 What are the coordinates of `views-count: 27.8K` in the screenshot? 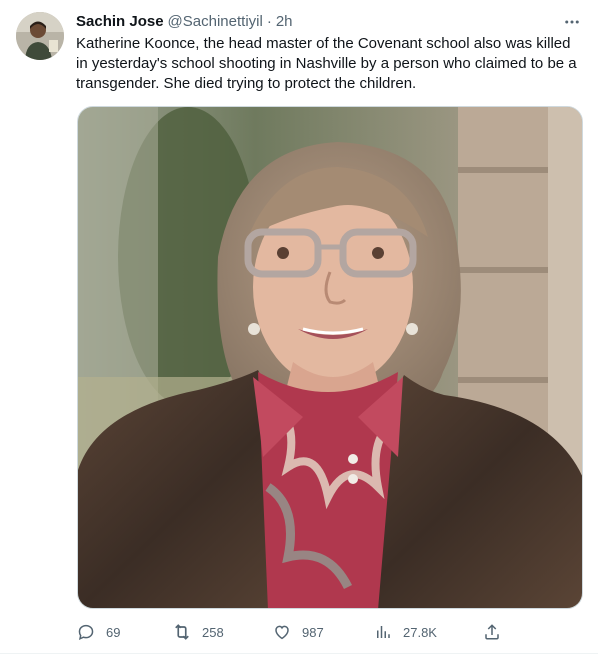 It's located at (420, 632).